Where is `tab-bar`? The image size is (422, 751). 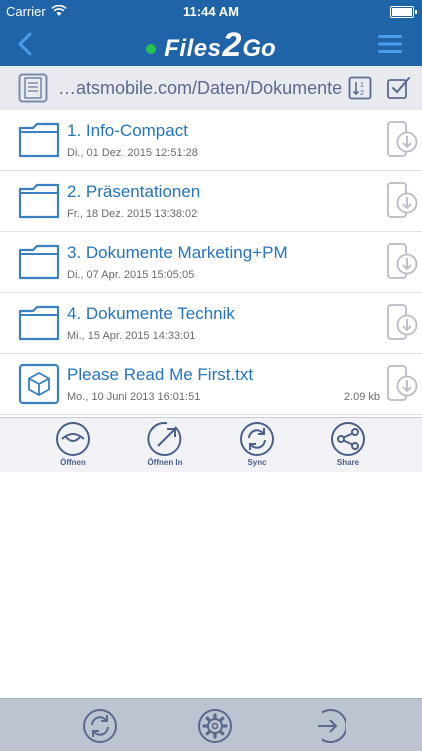 tab-bar is located at coordinates (211, 724).